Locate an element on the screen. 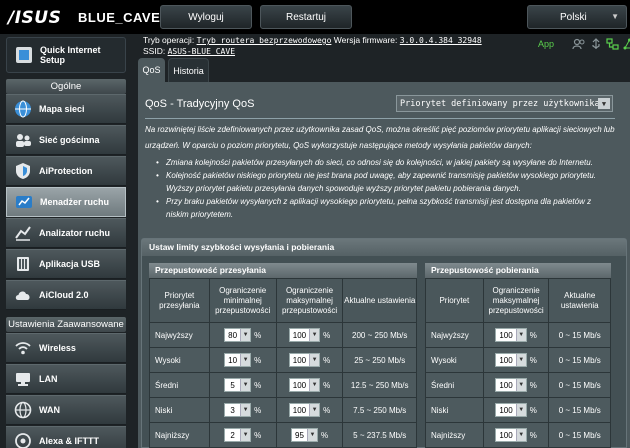 The width and height of the screenshot is (630, 448). sidebar-item-aicloud: AiCloud 2.0 is located at coordinates (66, 295).